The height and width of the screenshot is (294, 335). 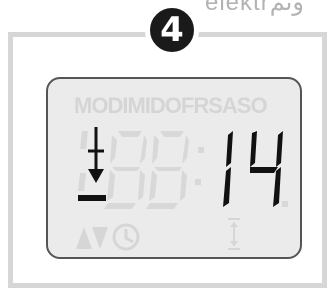 What do you see at coordinates (92, 164) in the screenshot?
I see `arrow-down-to-line-icon` at bounding box center [92, 164].